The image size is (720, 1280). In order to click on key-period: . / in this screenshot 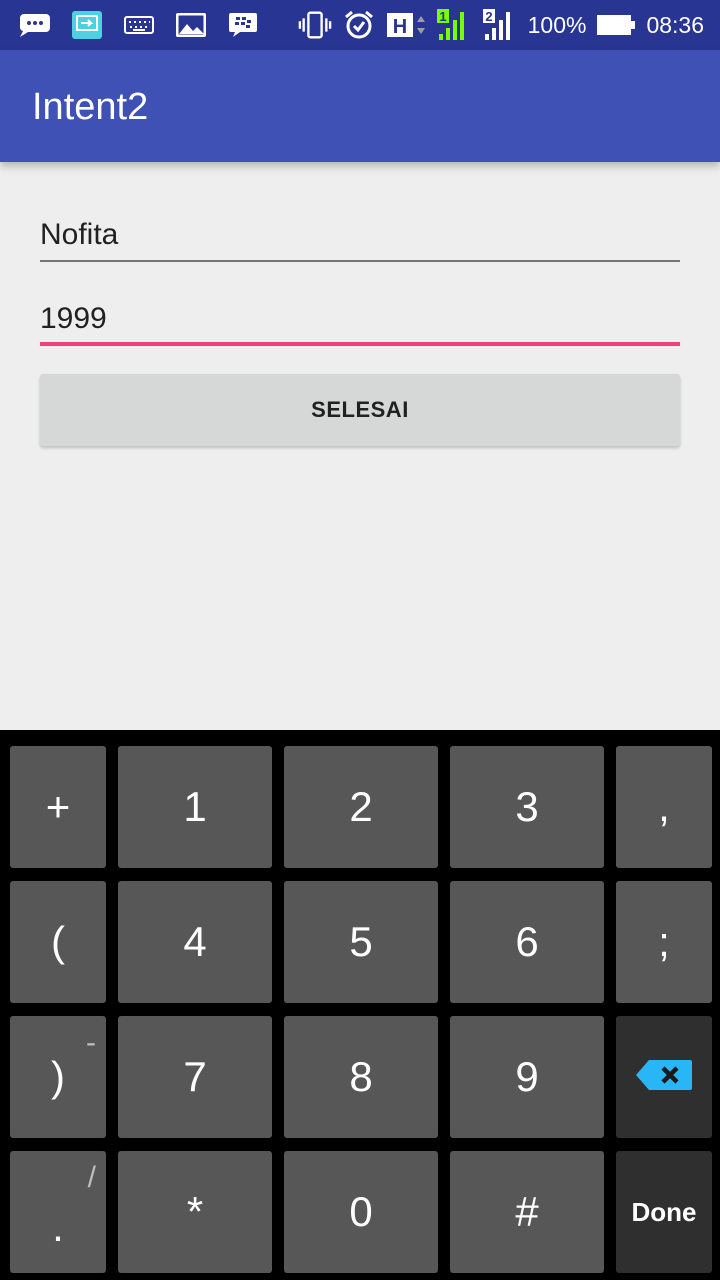, I will do `click(58, 1212)`.